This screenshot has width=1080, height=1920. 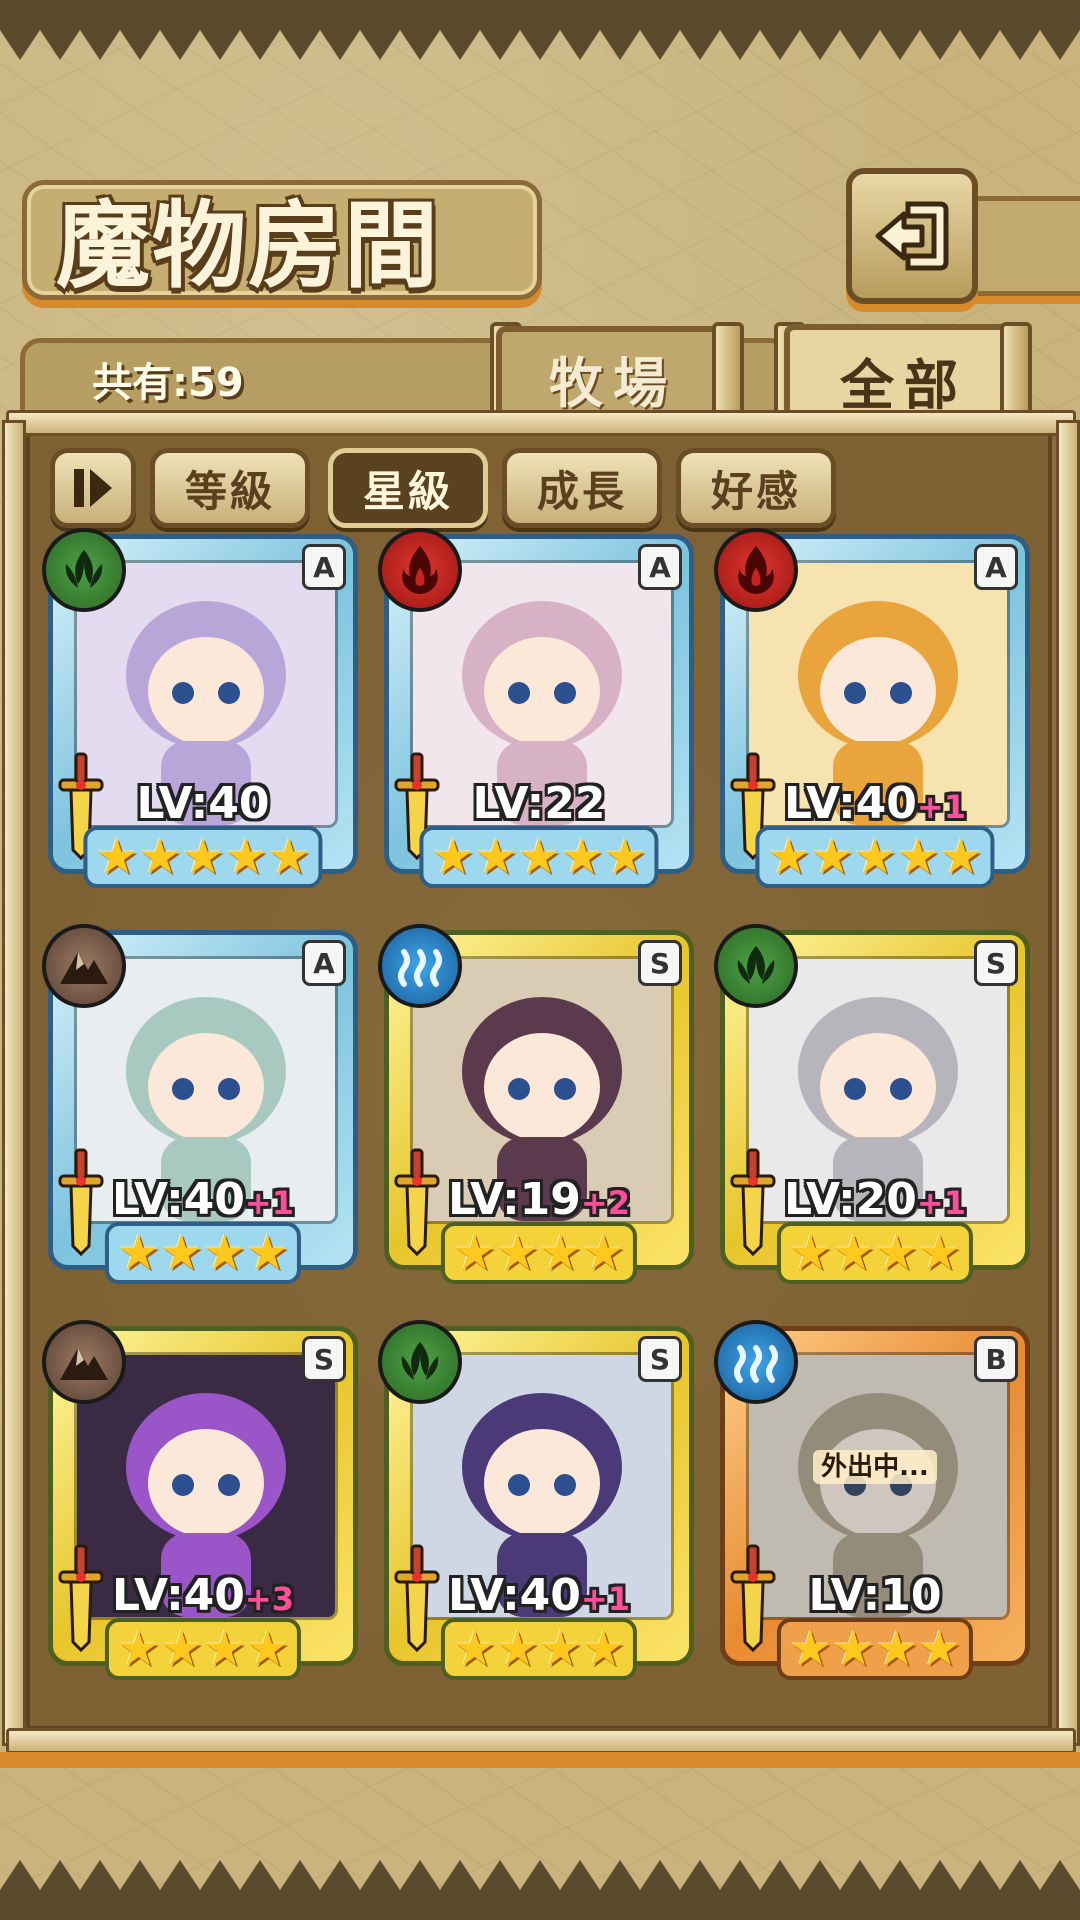 What do you see at coordinates (230, 488) in the screenshot?
I see `sort-level-button: 等級` at bounding box center [230, 488].